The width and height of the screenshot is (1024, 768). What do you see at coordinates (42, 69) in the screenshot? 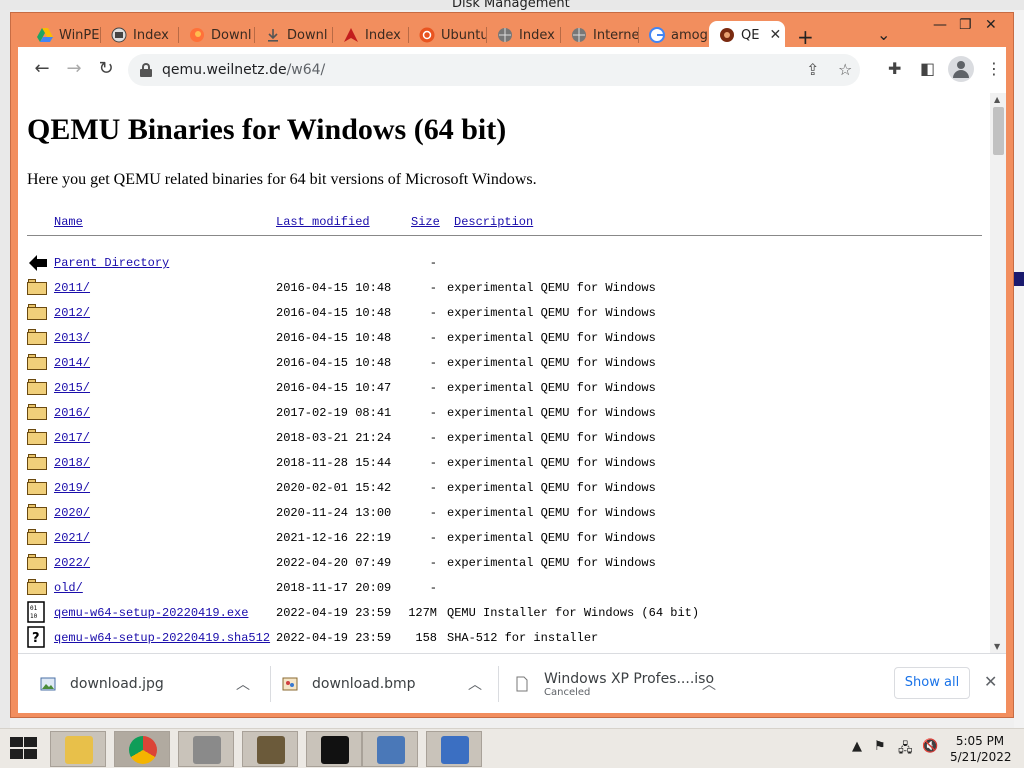
I see `back-icon: ←` at bounding box center [42, 69].